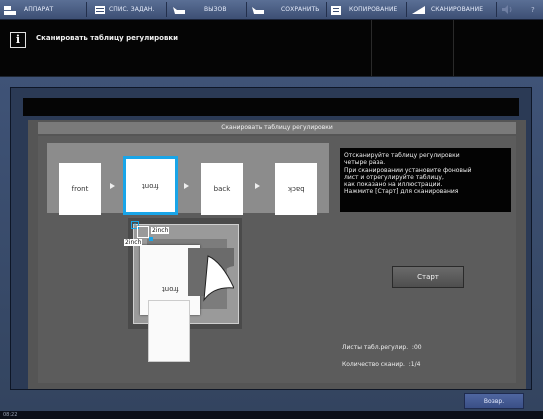 This screenshot has width=543, height=419. I want to click on back-button: Возвр., so click(494, 401).